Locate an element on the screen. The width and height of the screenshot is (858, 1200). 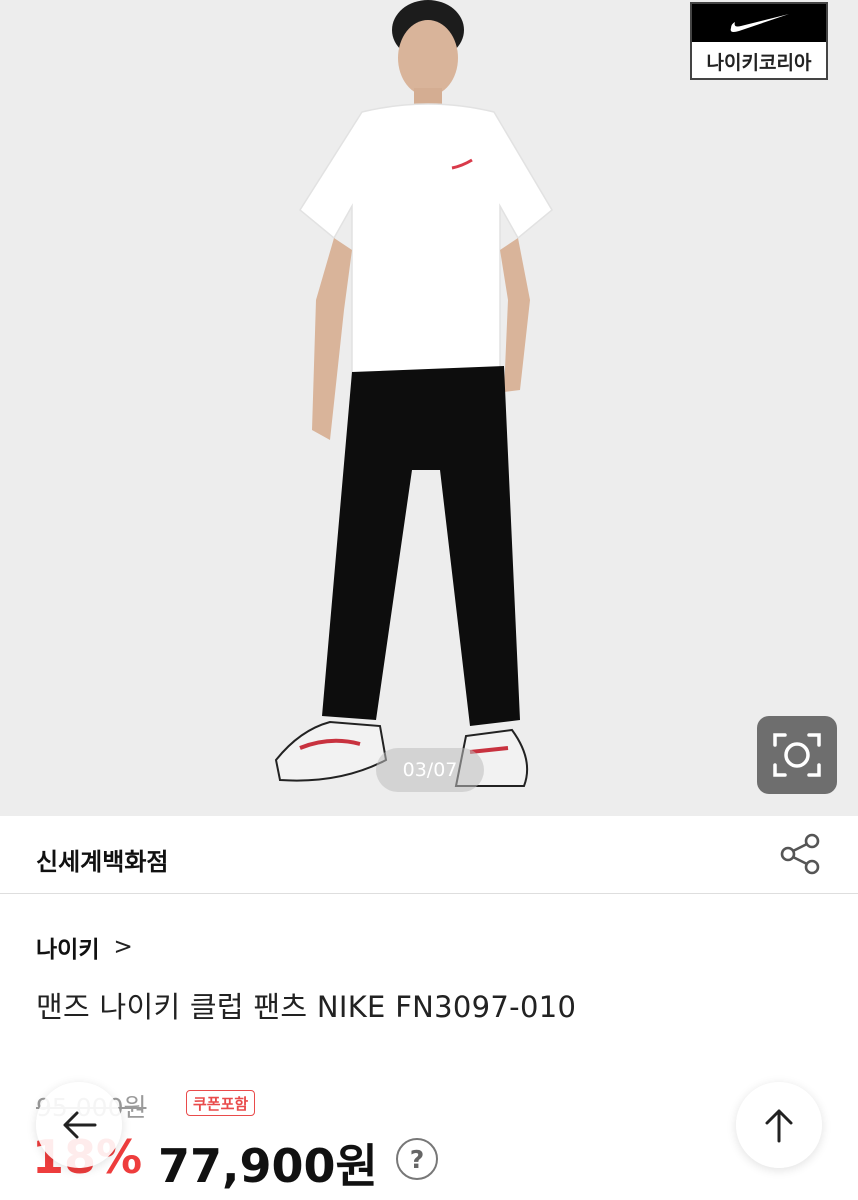
nike-swoosh-icon is located at coordinates (759, 23).